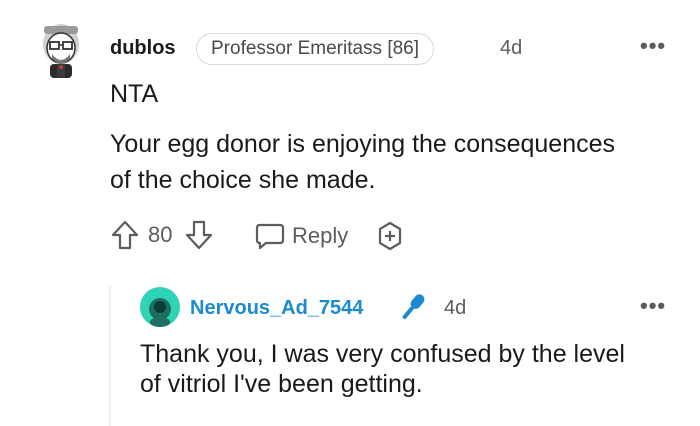 This screenshot has width=700, height=426. Describe the element at coordinates (320, 235) in the screenshot. I see `reply-label: Reply` at that location.